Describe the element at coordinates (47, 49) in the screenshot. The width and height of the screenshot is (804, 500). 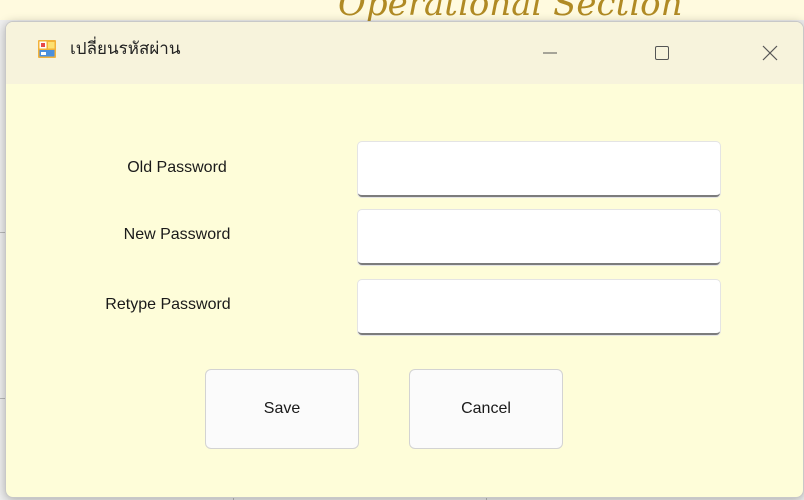
I see `window-app-icon` at that location.